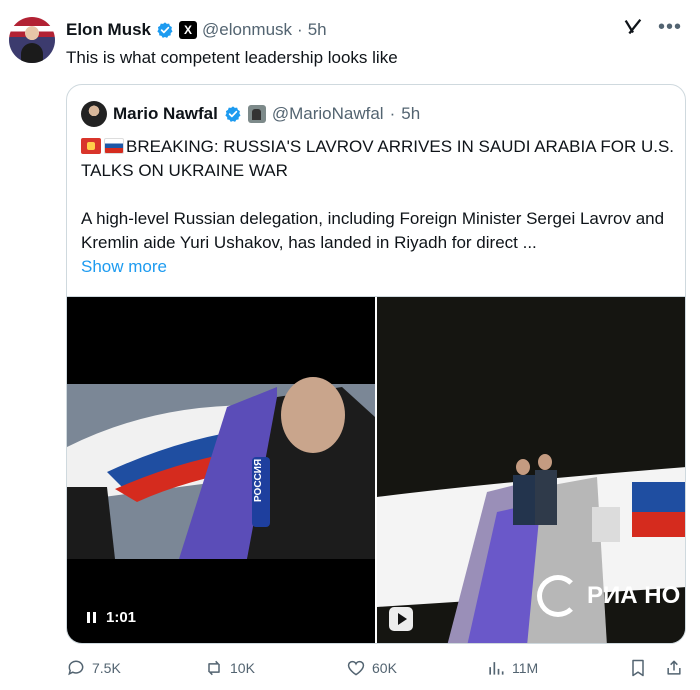 This screenshot has height=690, width=700. I want to click on reply-icon, so click(76, 668).